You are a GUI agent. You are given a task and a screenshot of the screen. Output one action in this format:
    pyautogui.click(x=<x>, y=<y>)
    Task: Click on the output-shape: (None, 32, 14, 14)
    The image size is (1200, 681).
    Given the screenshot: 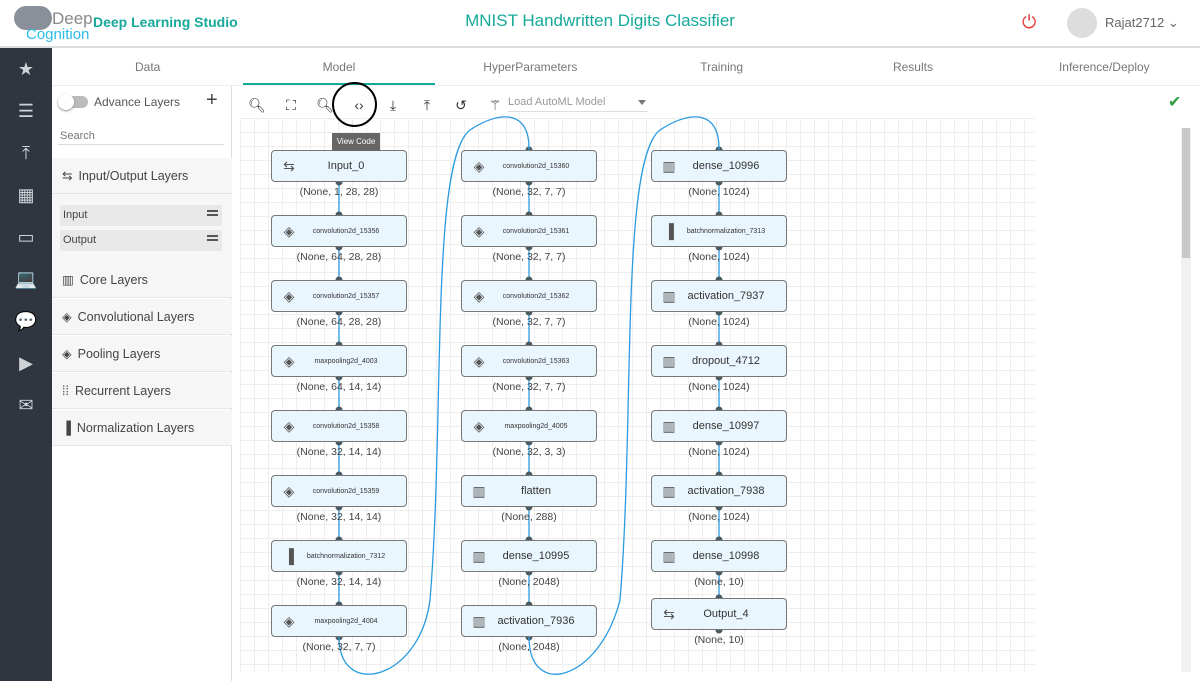 What is the action you would take?
    pyautogui.click(x=339, y=452)
    